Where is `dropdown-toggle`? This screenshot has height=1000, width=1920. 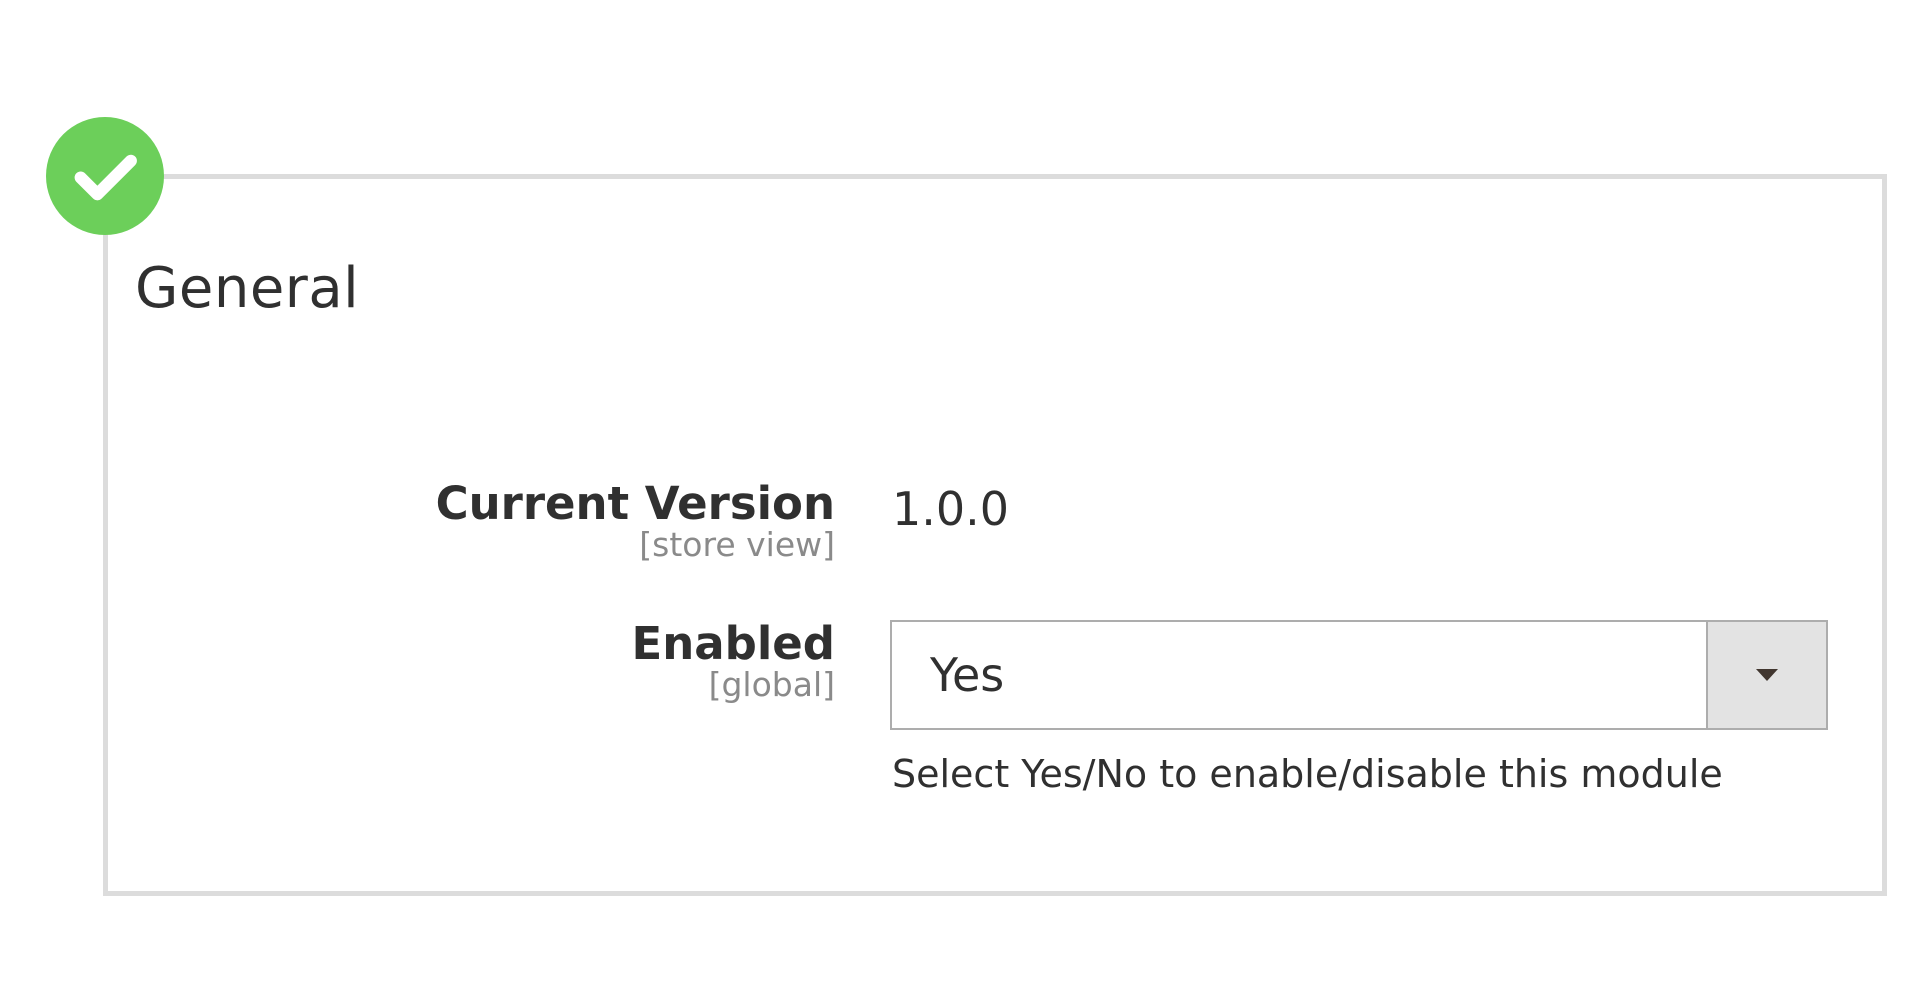 dropdown-toggle is located at coordinates (1766, 675).